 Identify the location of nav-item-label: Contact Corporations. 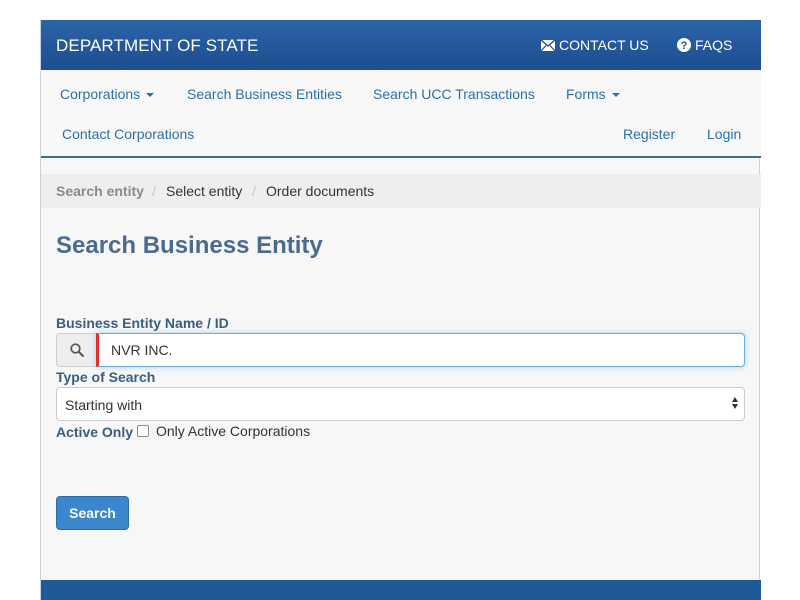
(128, 134).